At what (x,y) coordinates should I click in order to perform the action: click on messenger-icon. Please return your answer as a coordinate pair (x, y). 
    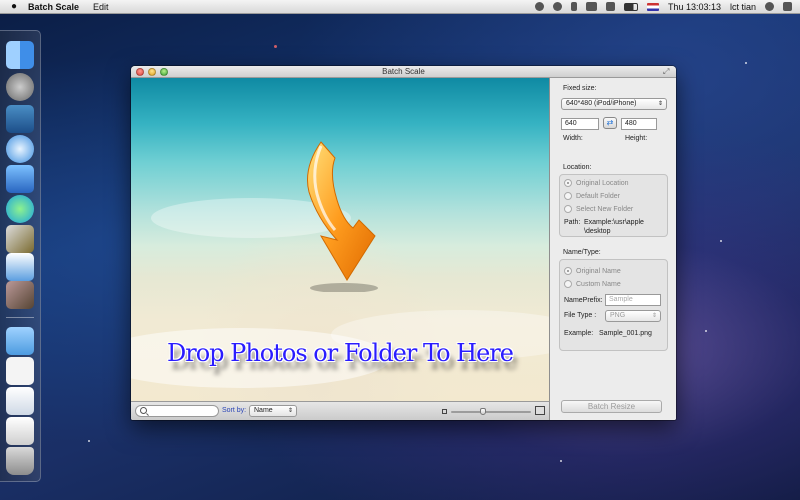
    Looking at the image, I should click on (20, 209).